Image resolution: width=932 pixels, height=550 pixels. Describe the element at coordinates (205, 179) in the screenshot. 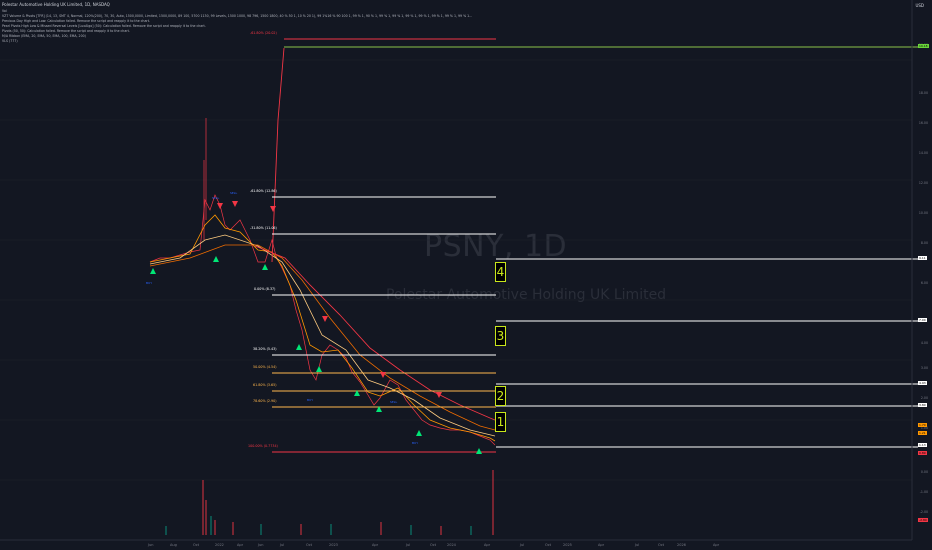

I see `wick-spikes` at that location.